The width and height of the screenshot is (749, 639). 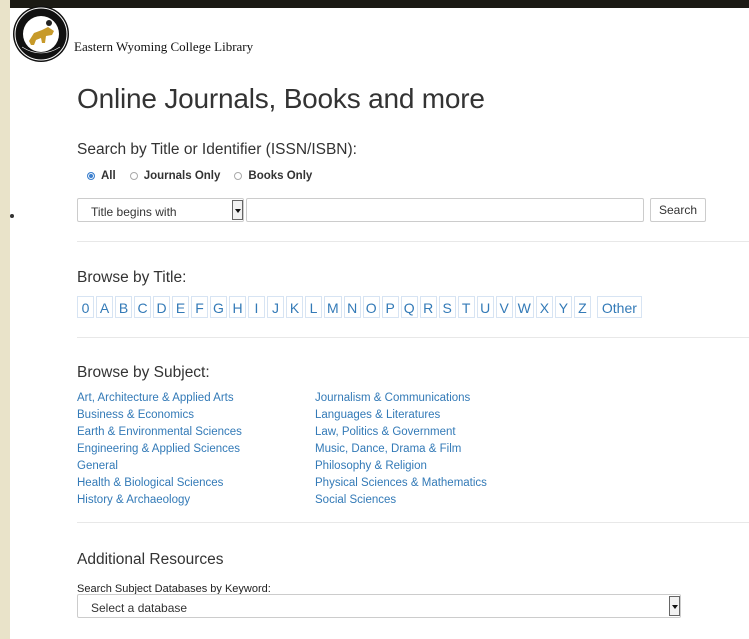 What do you see at coordinates (281, 98) in the screenshot?
I see `page-title: Online Journals, Books and more` at bounding box center [281, 98].